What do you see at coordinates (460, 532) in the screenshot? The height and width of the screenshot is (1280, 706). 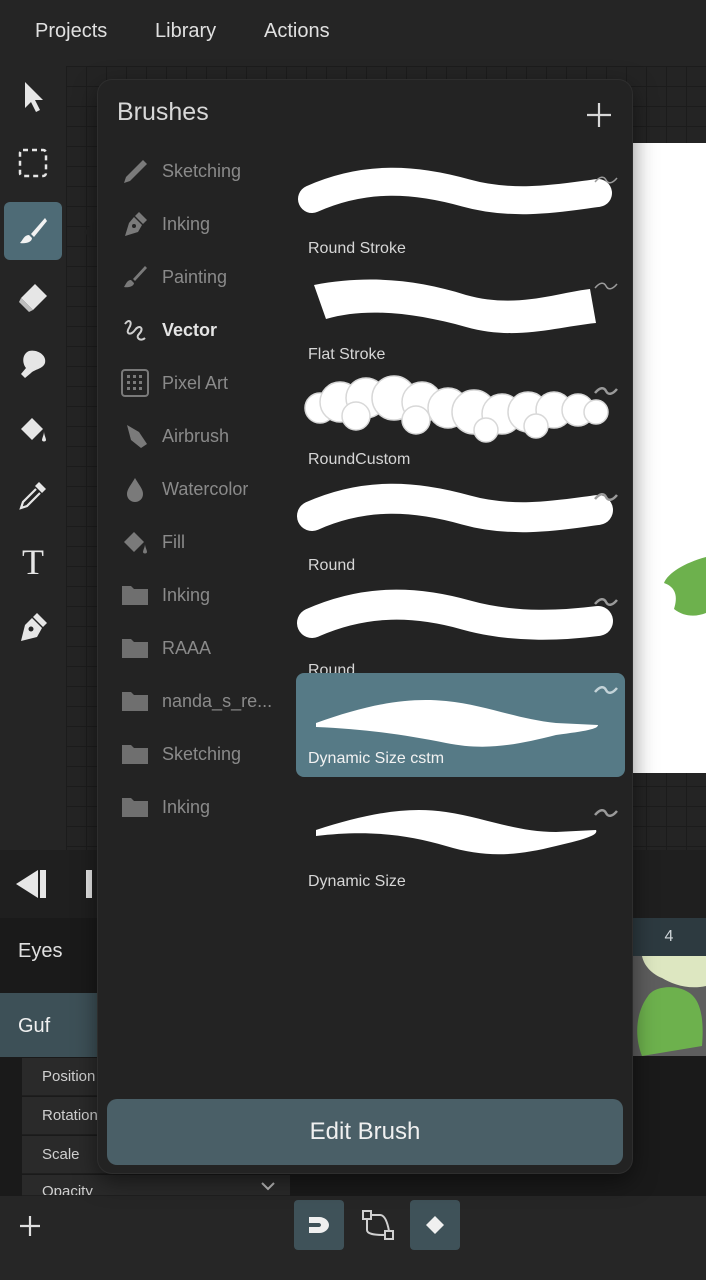 I see `brush-round-1: Round` at bounding box center [460, 532].